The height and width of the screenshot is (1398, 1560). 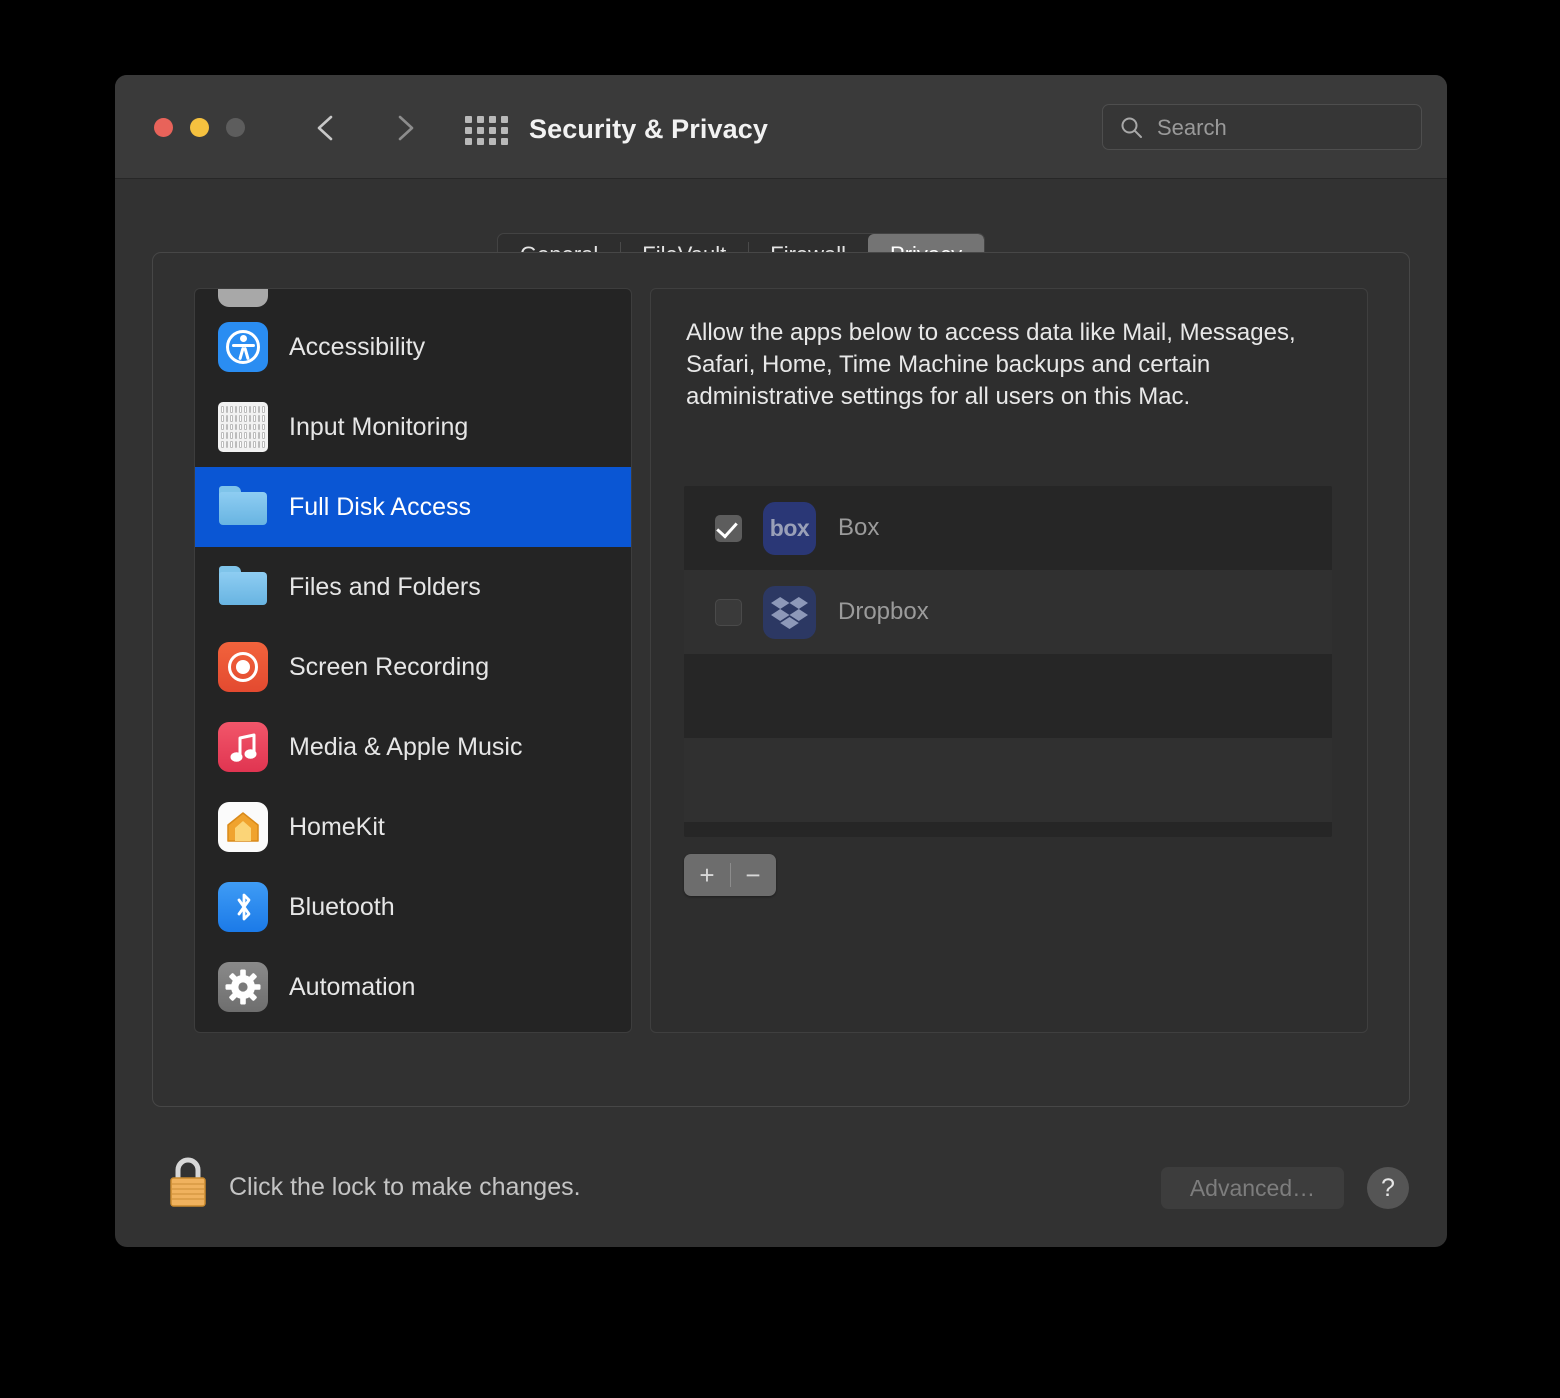 I want to click on sidebar-item-bluetooth: Bluetooth, so click(x=413, y=907).